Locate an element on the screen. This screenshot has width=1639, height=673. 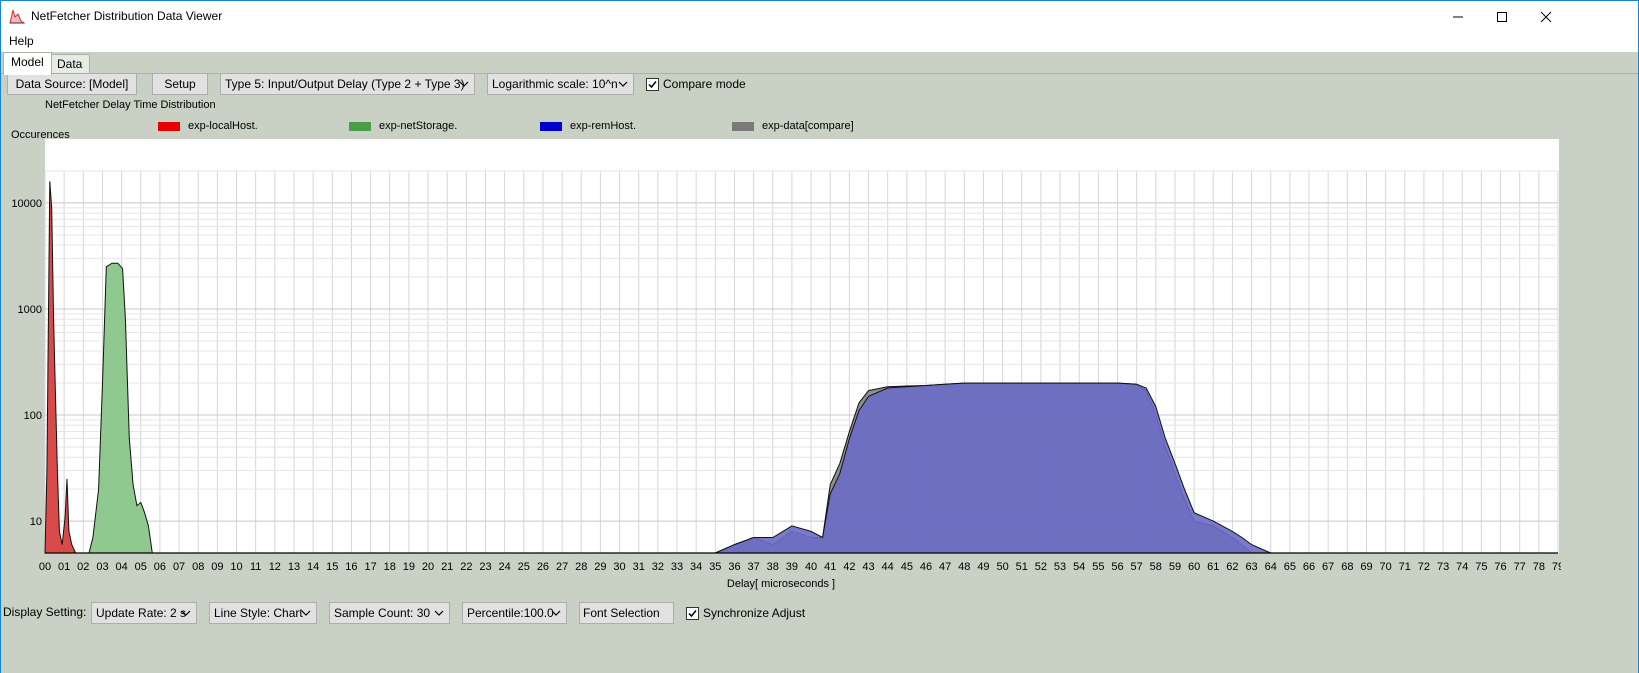
synchronize-adjust-checkbox is located at coordinates (692, 613).